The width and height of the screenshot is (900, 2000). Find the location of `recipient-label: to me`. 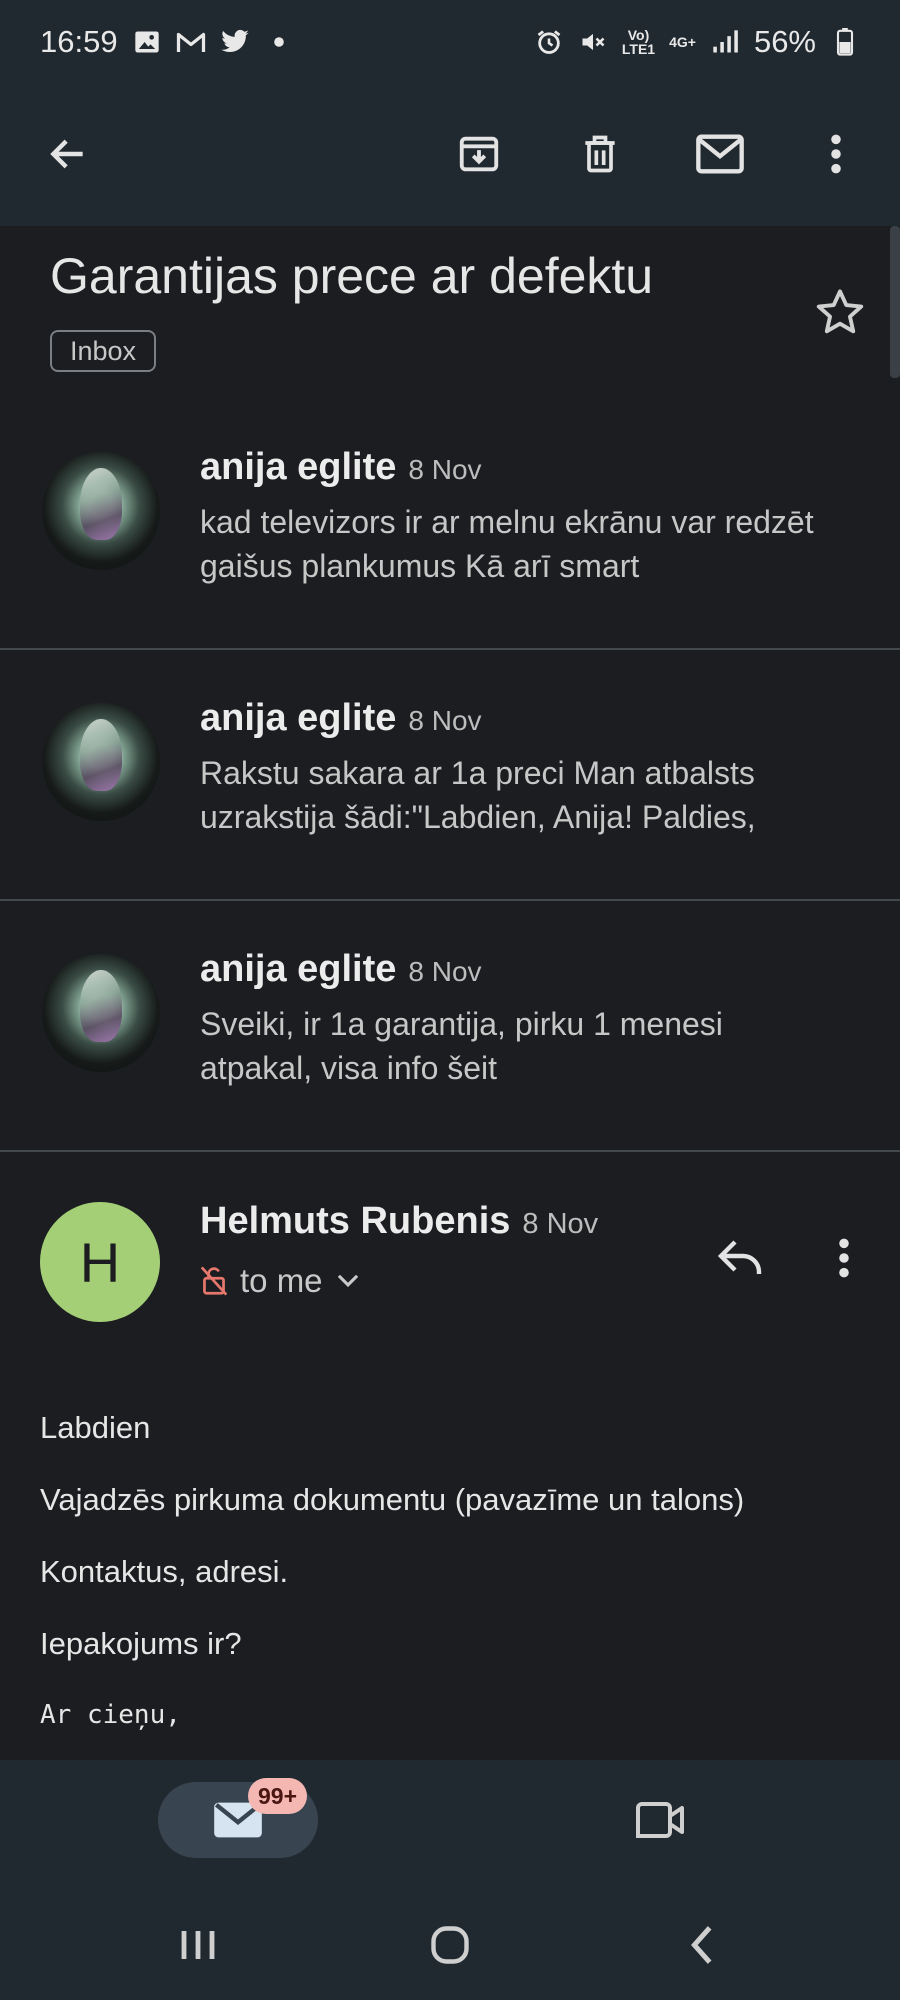

recipient-label: to me is located at coordinates (281, 1280).